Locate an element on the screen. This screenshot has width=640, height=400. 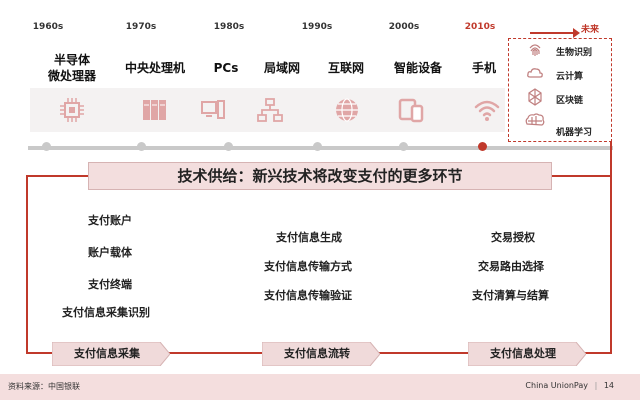
decade-label: 2000s is located at coordinates (404, 27).